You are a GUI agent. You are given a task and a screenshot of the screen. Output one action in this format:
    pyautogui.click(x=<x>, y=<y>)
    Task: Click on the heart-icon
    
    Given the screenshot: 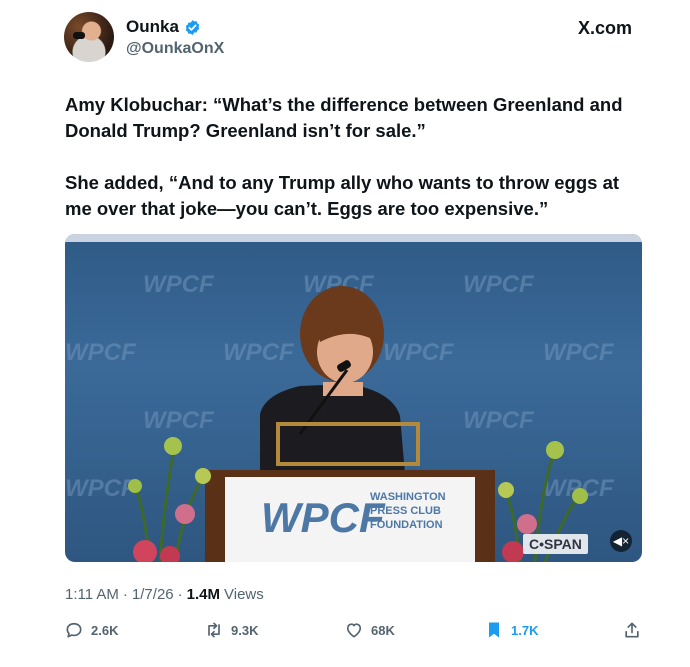 What is the action you would take?
    pyautogui.click(x=354, y=630)
    